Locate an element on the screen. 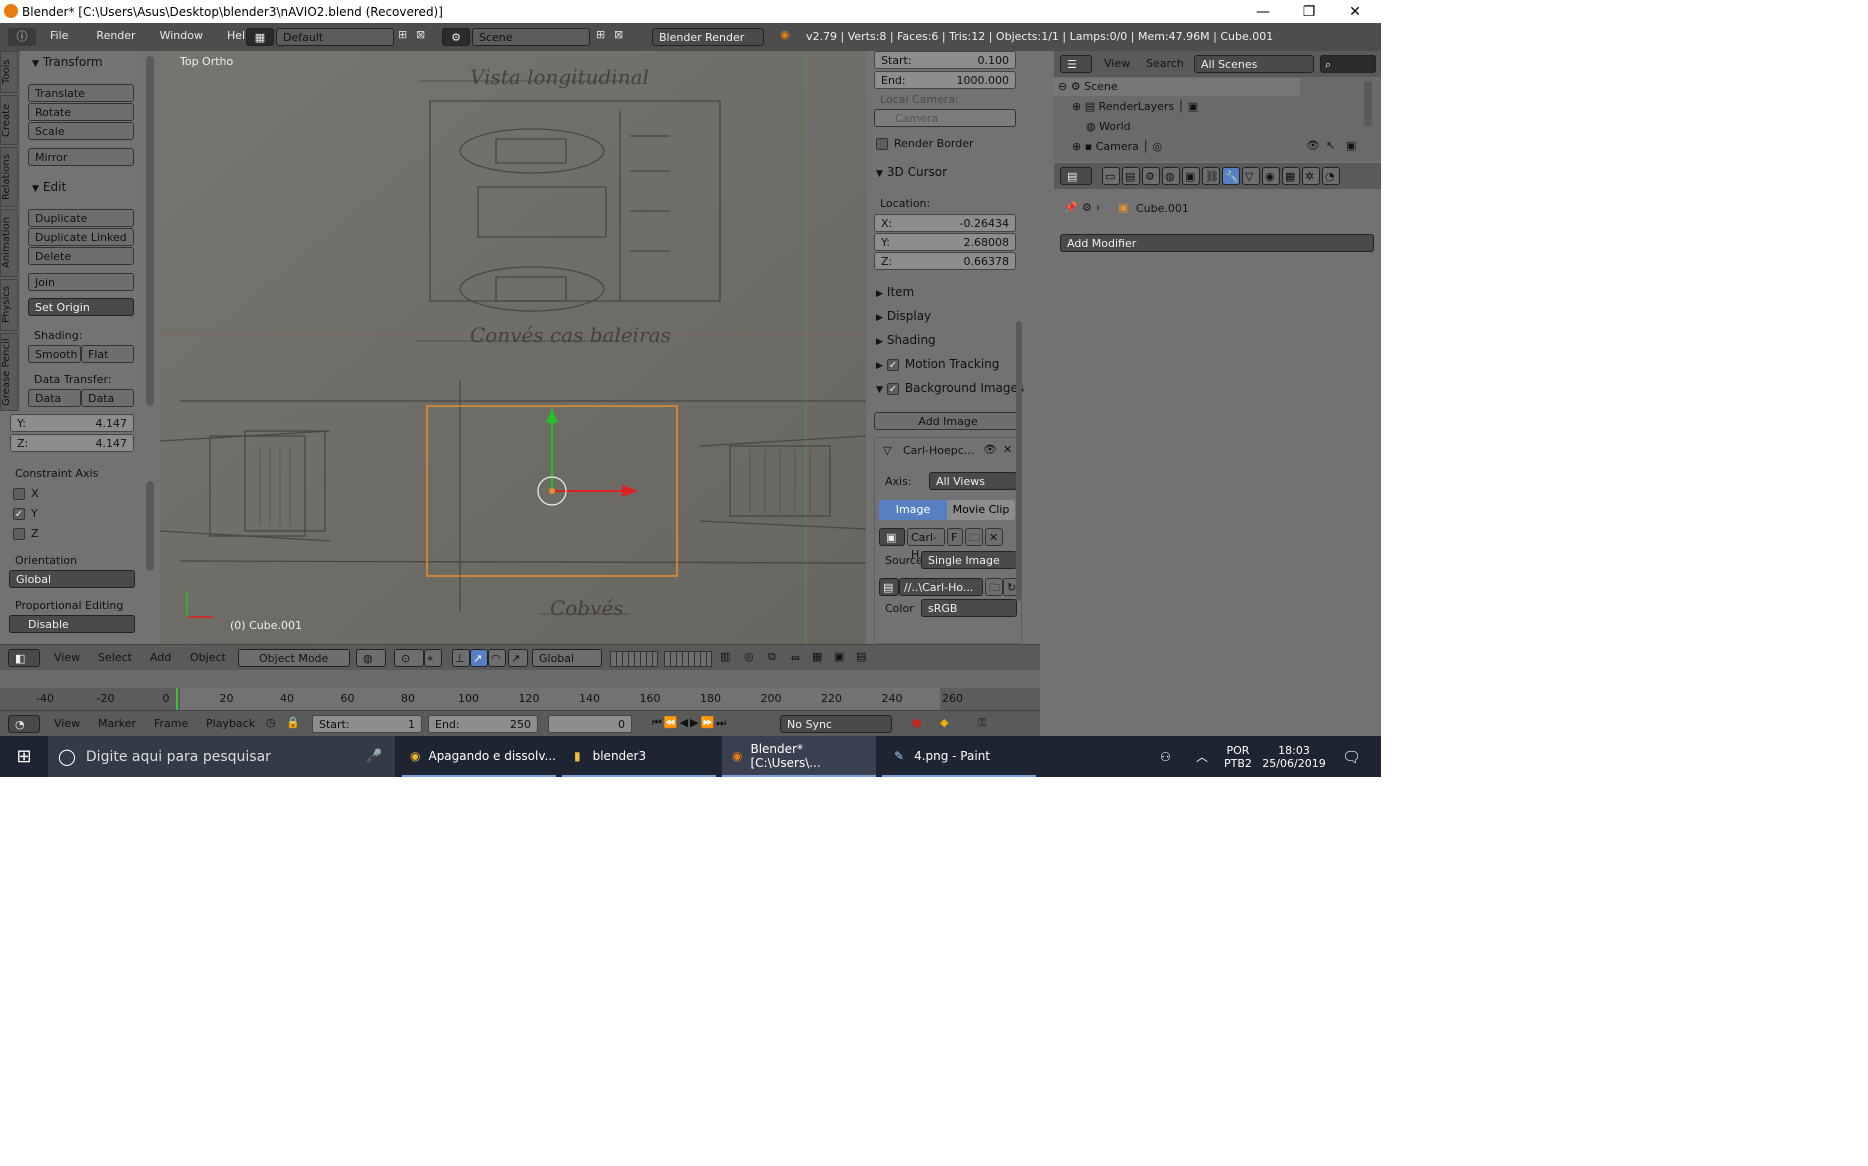 The image size is (1868, 1166). start-button: ⊞ is located at coordinates (24, 756).